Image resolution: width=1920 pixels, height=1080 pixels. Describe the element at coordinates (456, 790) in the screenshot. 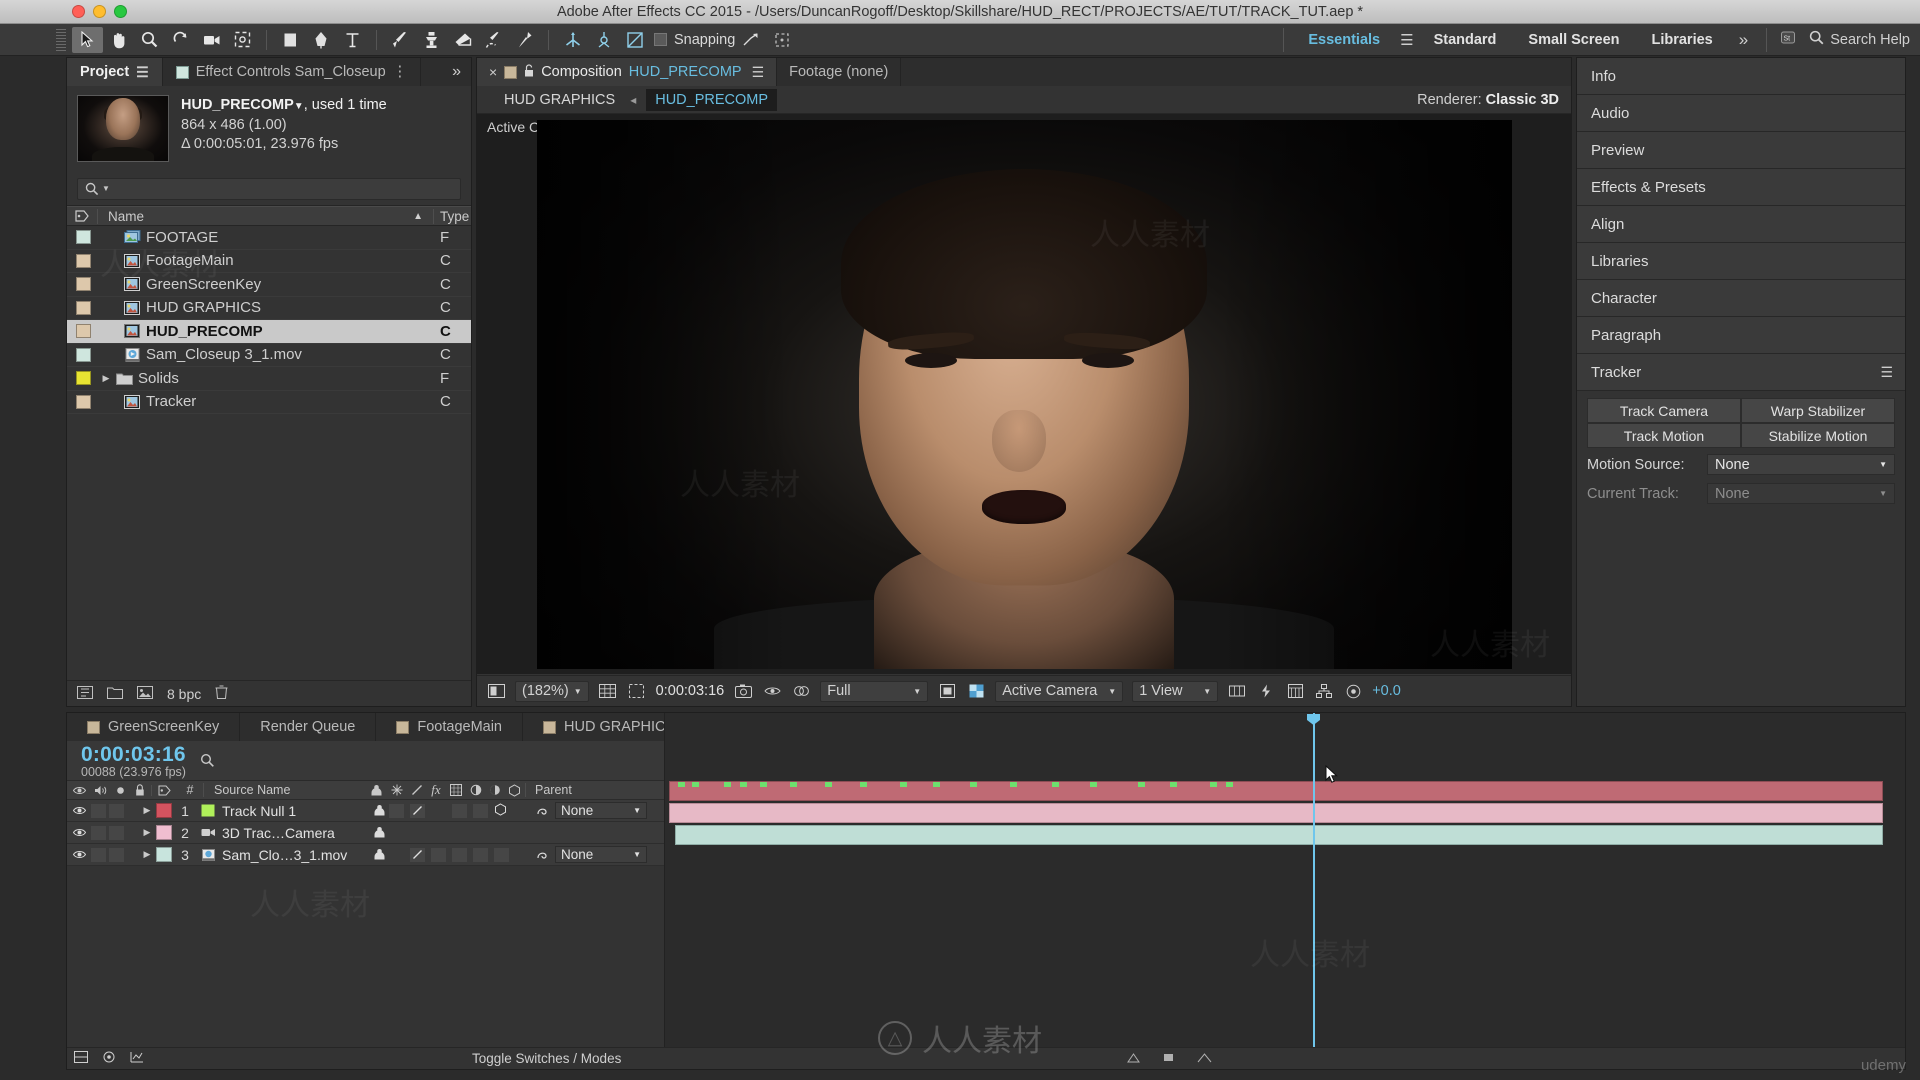

I see `frame-blending-switch-icon` at that location.